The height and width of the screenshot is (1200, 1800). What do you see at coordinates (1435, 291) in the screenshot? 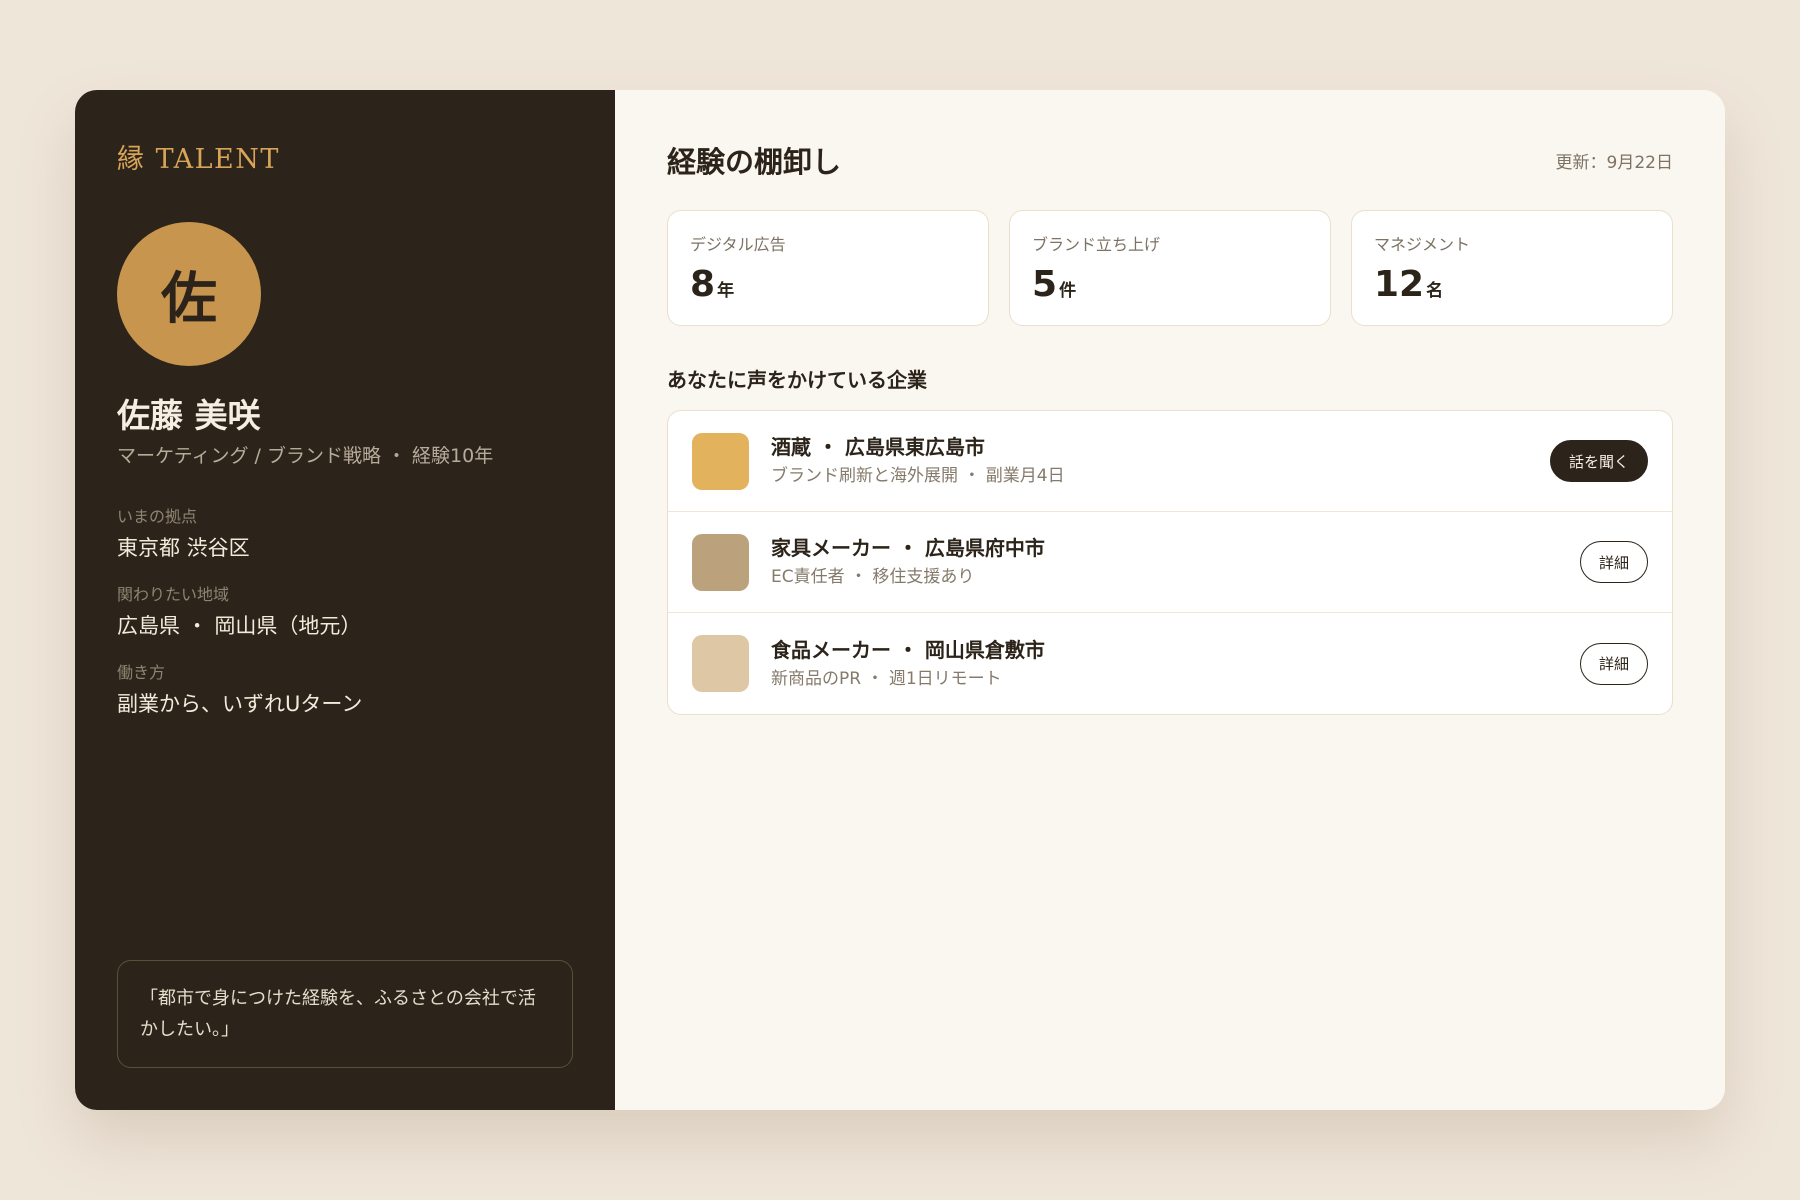
I see `stat-unit: 名` at bounding box center [1435, 291].